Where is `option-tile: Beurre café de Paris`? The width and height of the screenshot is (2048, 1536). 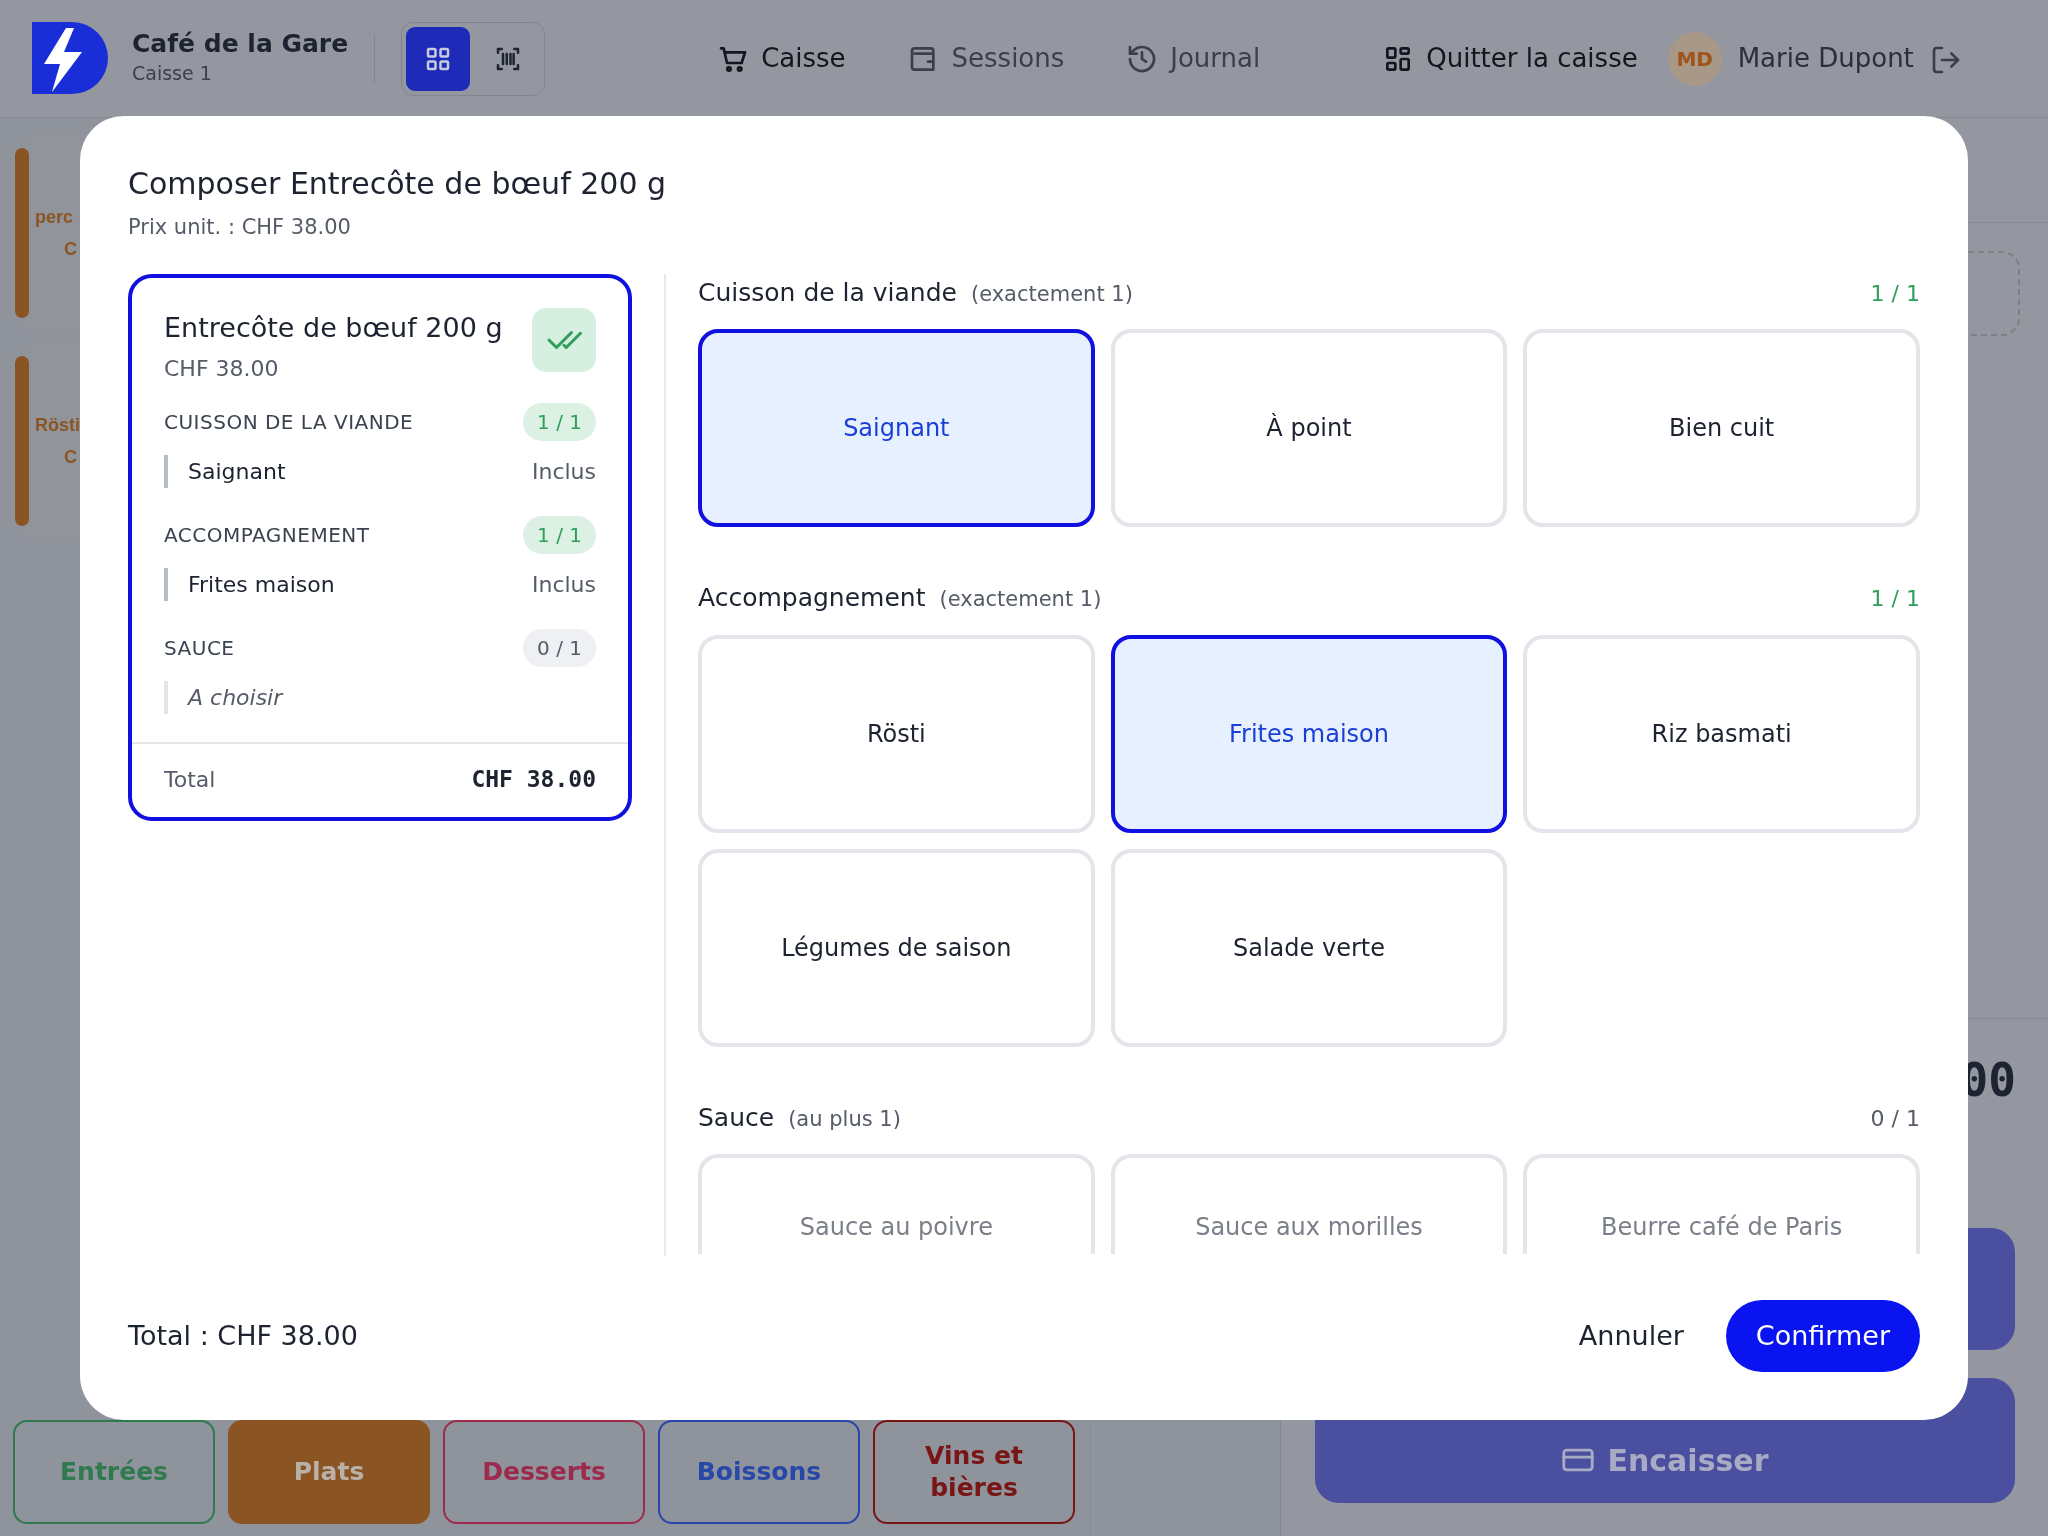
option-tile: Beurre café de Paris is located at coordinates (1721, 1204).